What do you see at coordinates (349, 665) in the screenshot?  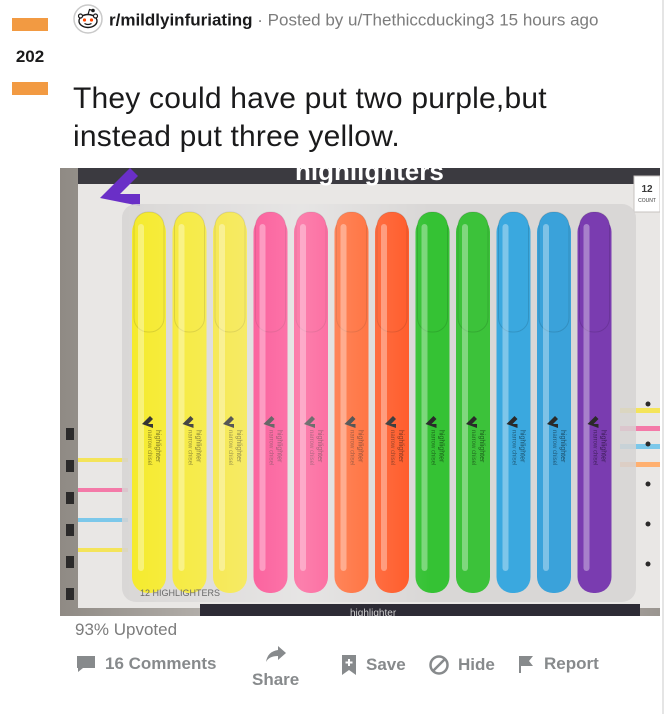 I see `bookmark-plus-icon` at bounding box center [349, 665].